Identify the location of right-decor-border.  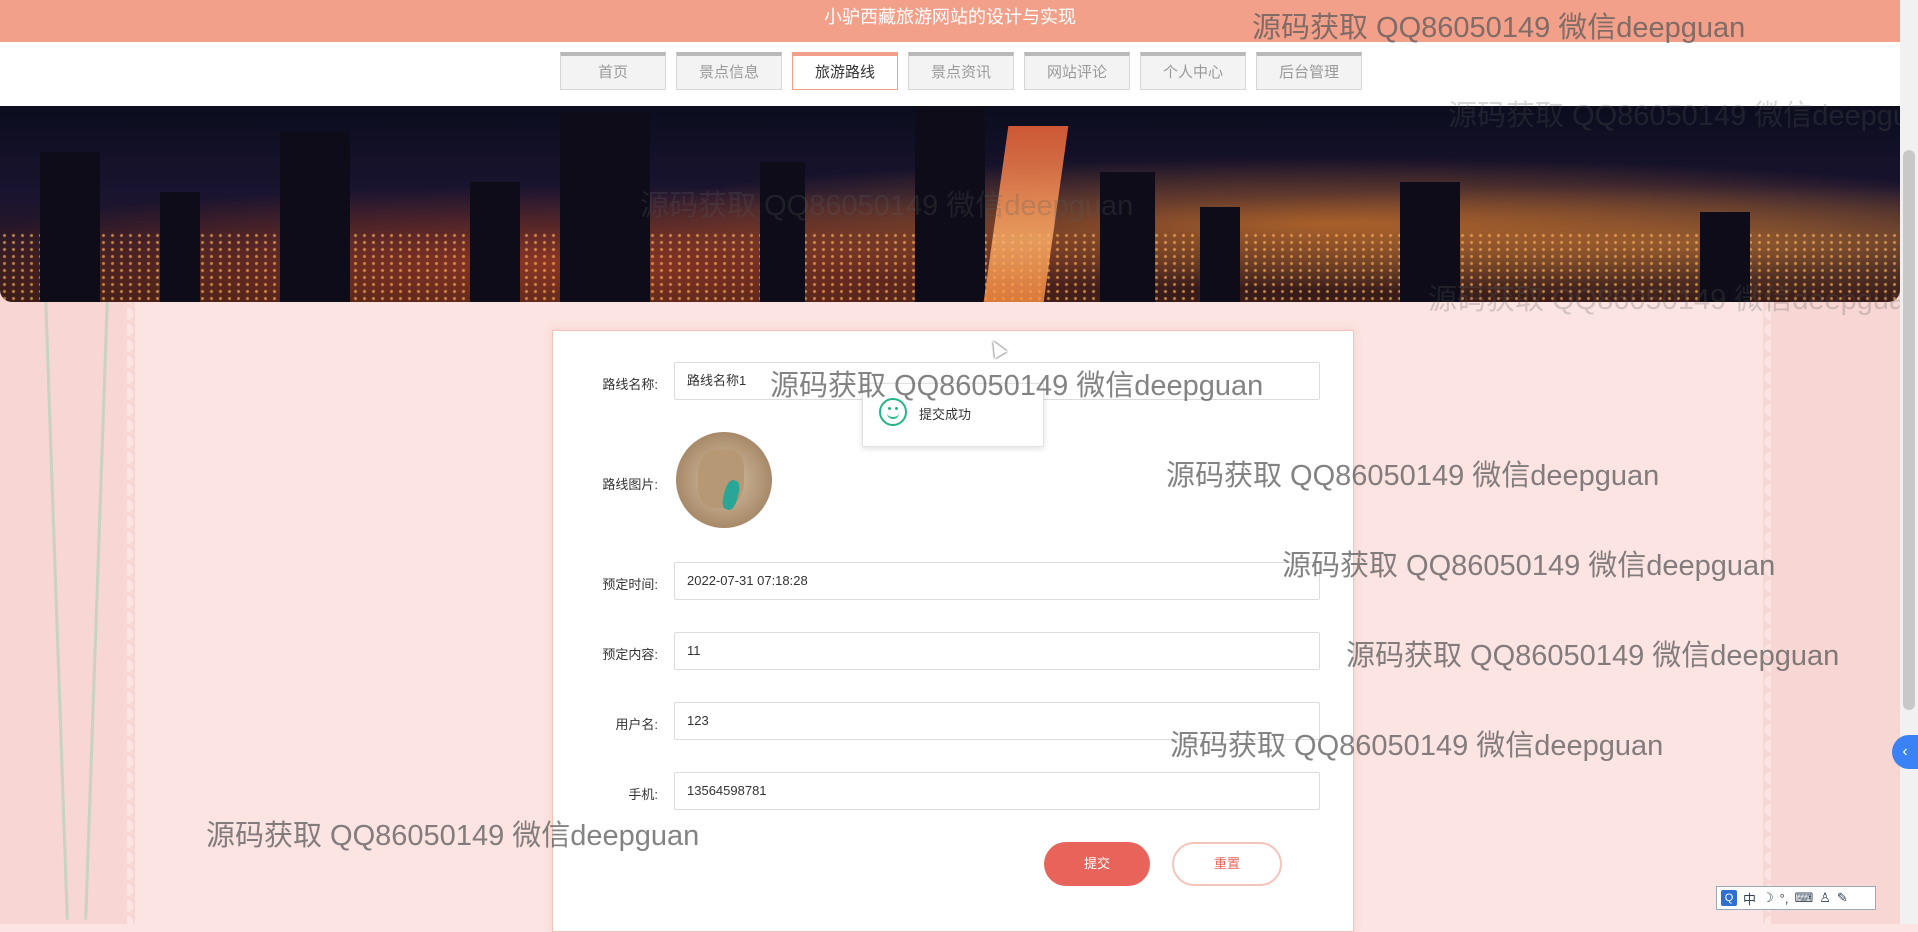
(1837, 607).